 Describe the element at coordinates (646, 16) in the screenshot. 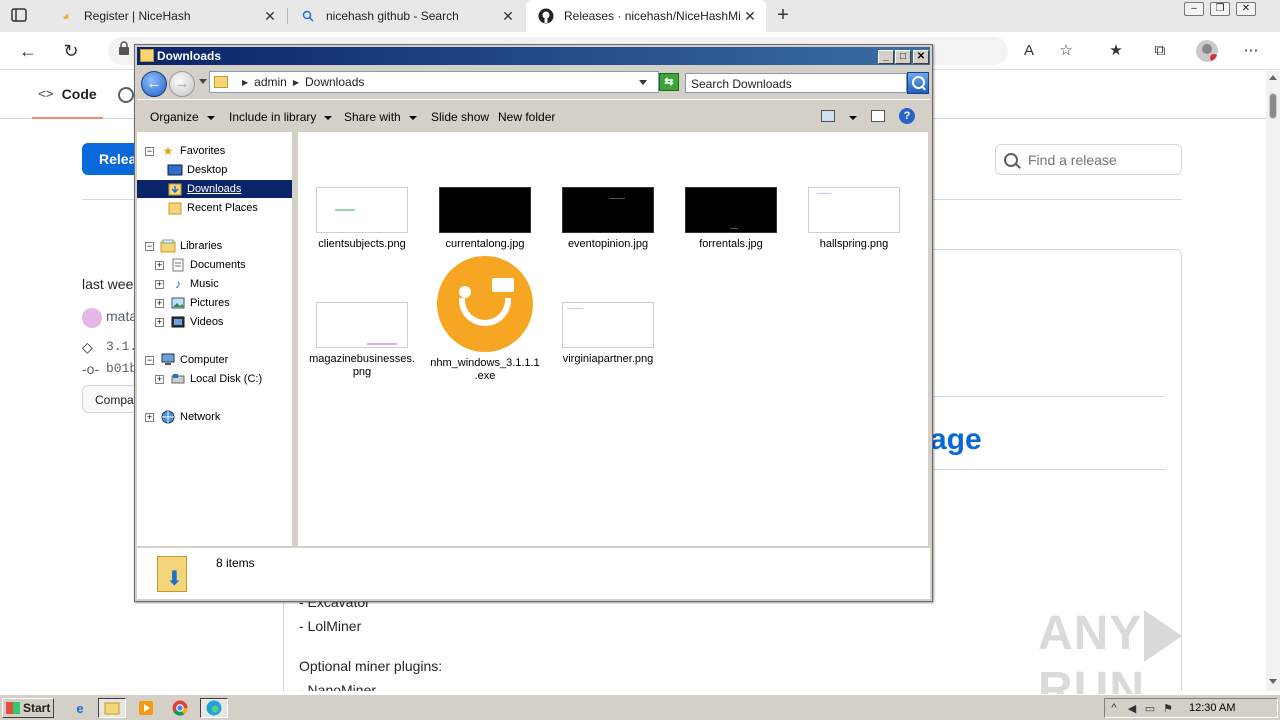

I see `tab-releases-nicehash: Releases · nicehash/NiceHashMi ✕` at that location.